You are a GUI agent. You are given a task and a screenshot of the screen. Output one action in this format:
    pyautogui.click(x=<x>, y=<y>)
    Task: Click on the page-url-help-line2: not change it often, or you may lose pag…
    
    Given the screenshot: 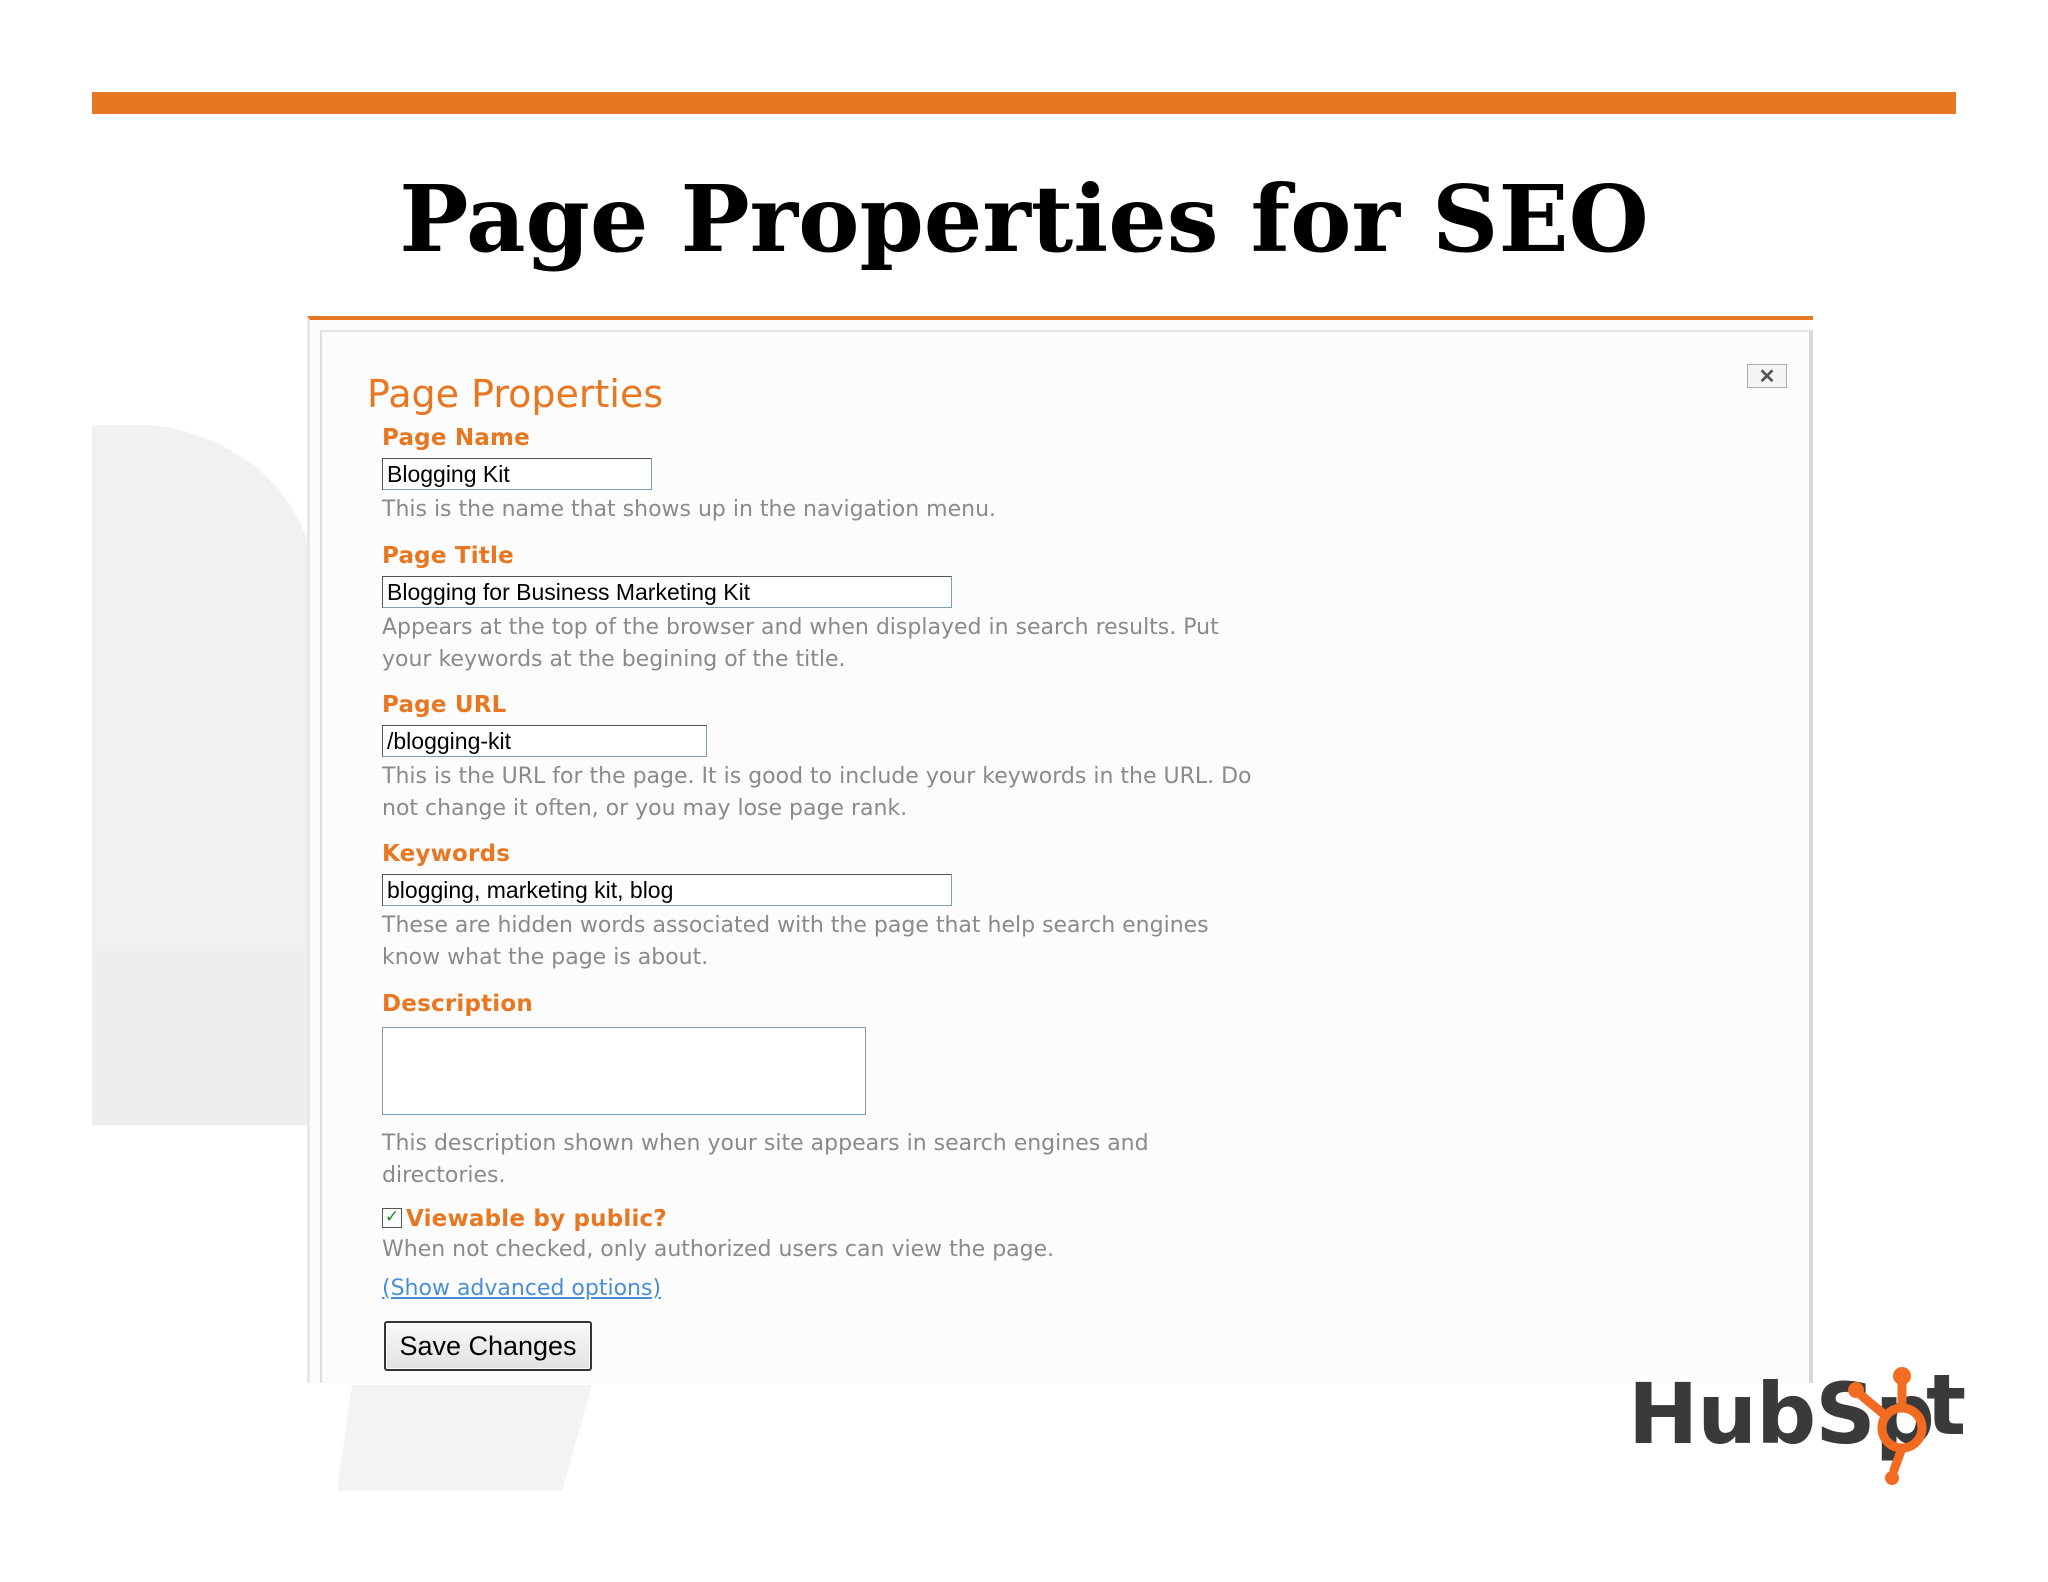 What is the action you would take?
    pyautogui.click(x=645, y=808)
    